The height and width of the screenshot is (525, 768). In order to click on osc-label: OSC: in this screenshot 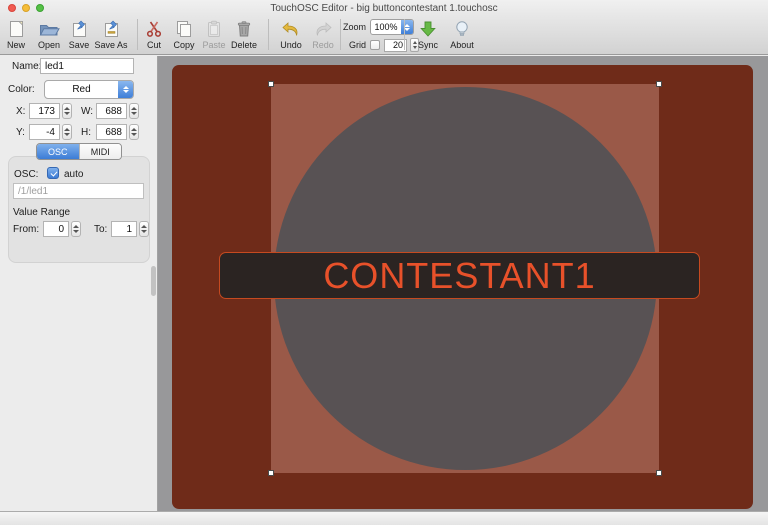, I will do `click(26, 174)`.